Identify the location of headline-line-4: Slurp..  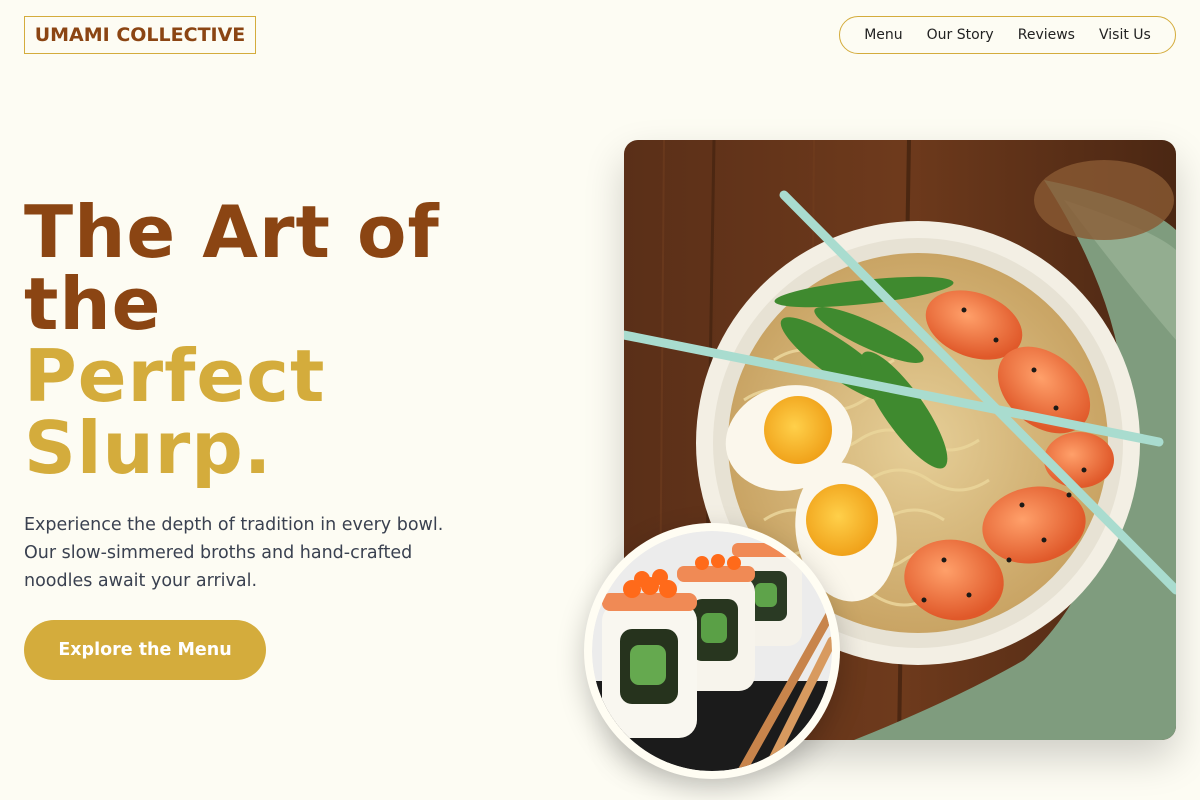
(148, 448).